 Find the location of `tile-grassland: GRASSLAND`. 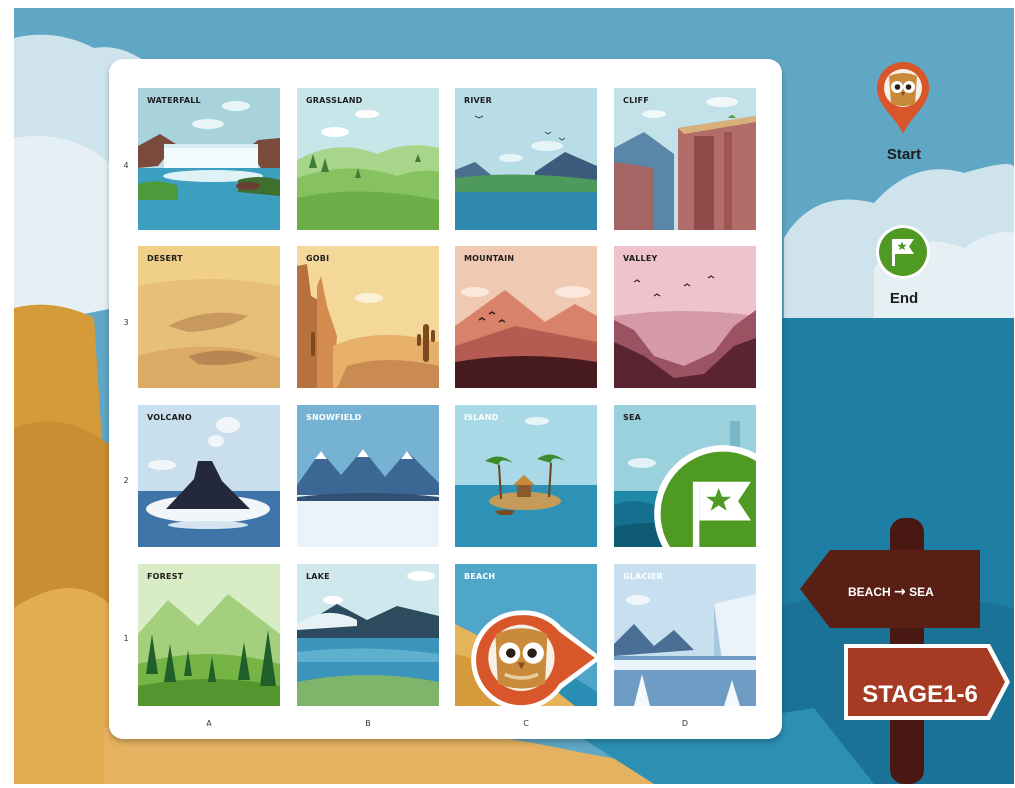

tile-grassland: GRASSLAND is located at coordinates (368, 159).